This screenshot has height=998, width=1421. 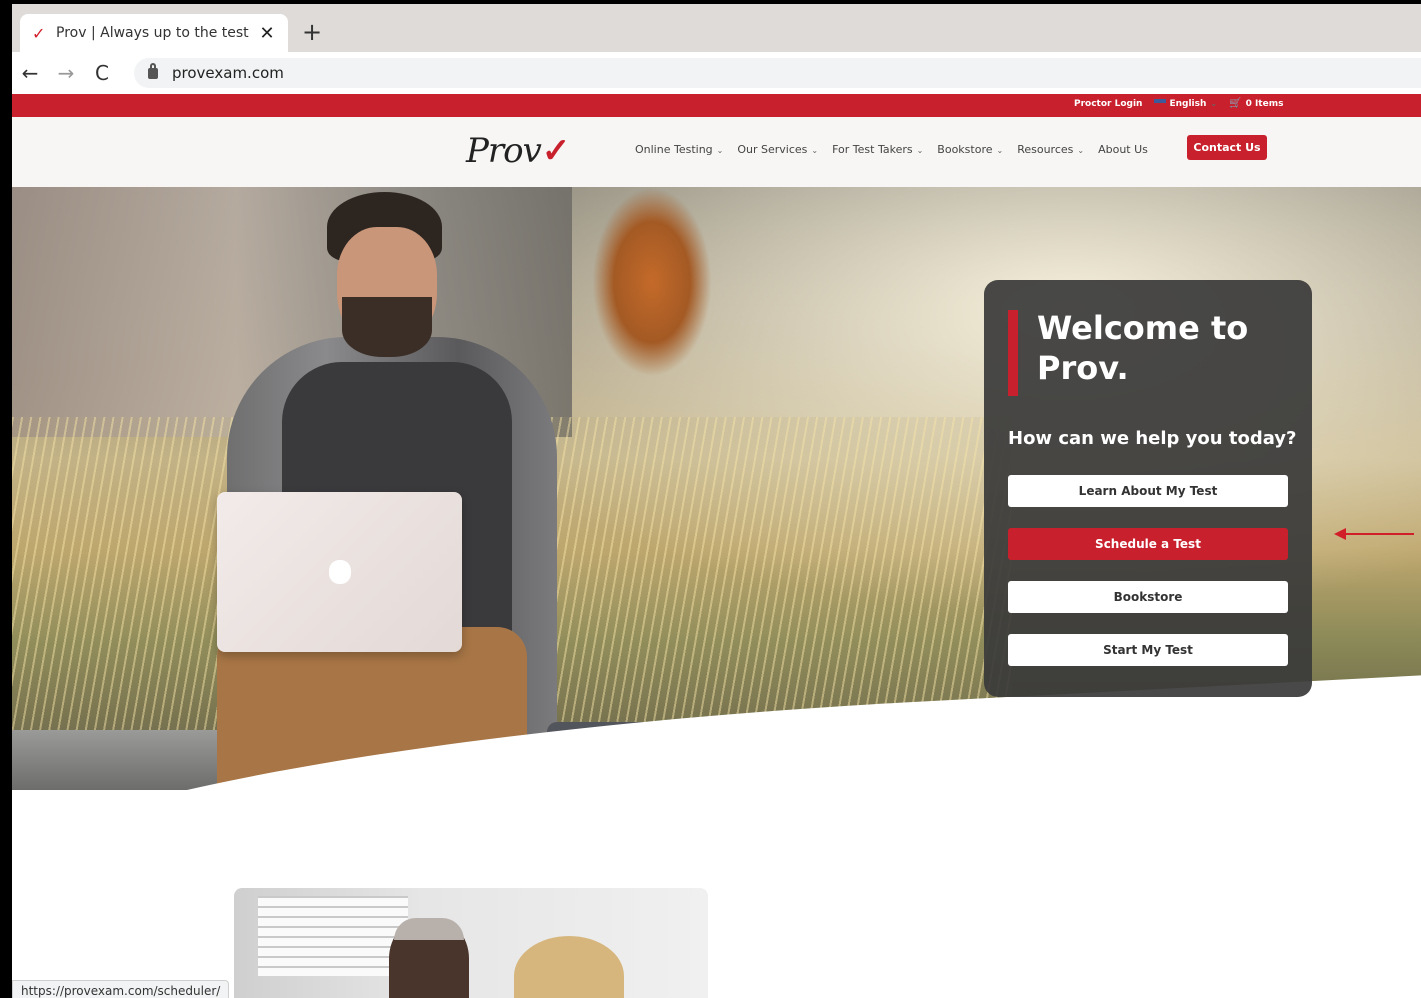 What do you see at coordinates (1185, 104) in the screenshot?
I see `language-selector: English ⌄` at bounding box center [1185, 104].